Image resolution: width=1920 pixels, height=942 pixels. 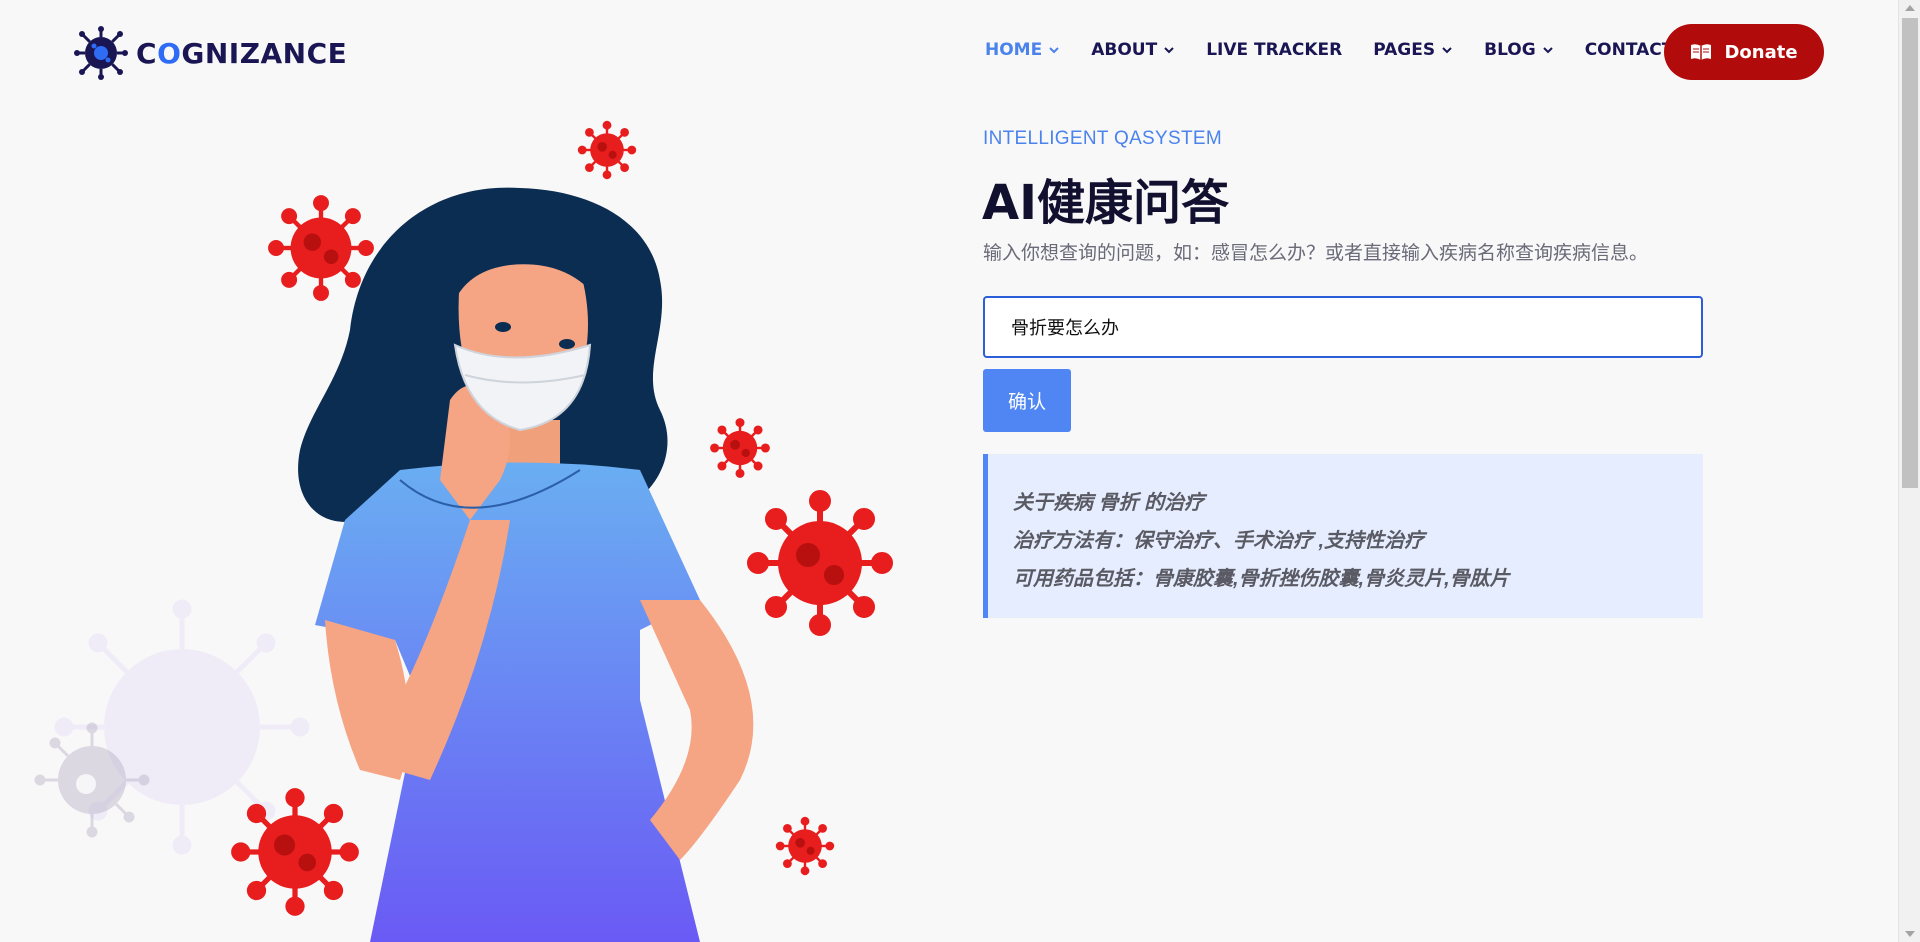 I want to click on book-open-icon, so click(x=1701, y=52).